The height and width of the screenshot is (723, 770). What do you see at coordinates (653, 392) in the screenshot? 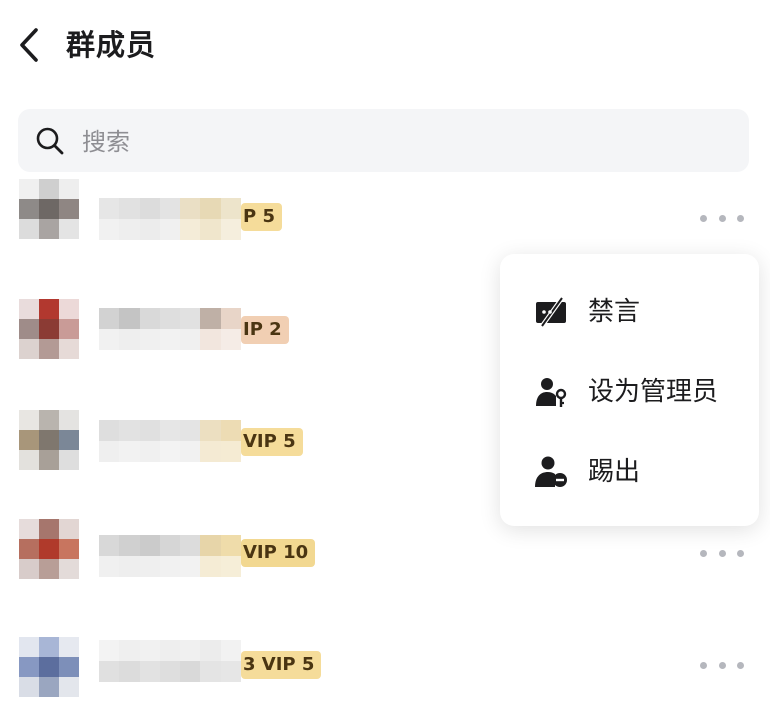
I see `menu-item-label: 设为管理员` at bounding box center [653, 392].